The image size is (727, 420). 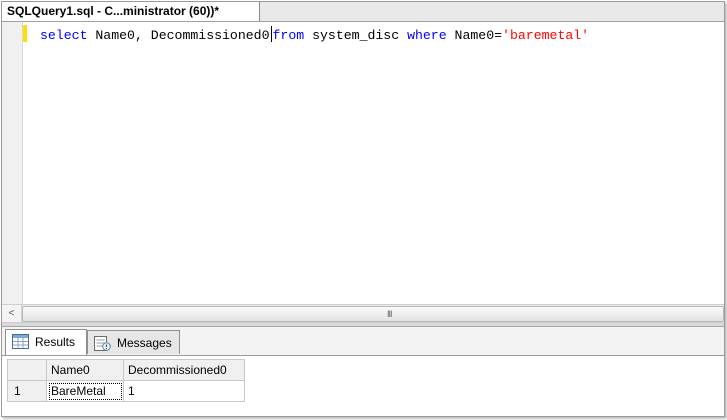 What do you see at coordinates (427, 35) in the screenshot?
I see `keyword-where: where` at bounding box center [427, 35].